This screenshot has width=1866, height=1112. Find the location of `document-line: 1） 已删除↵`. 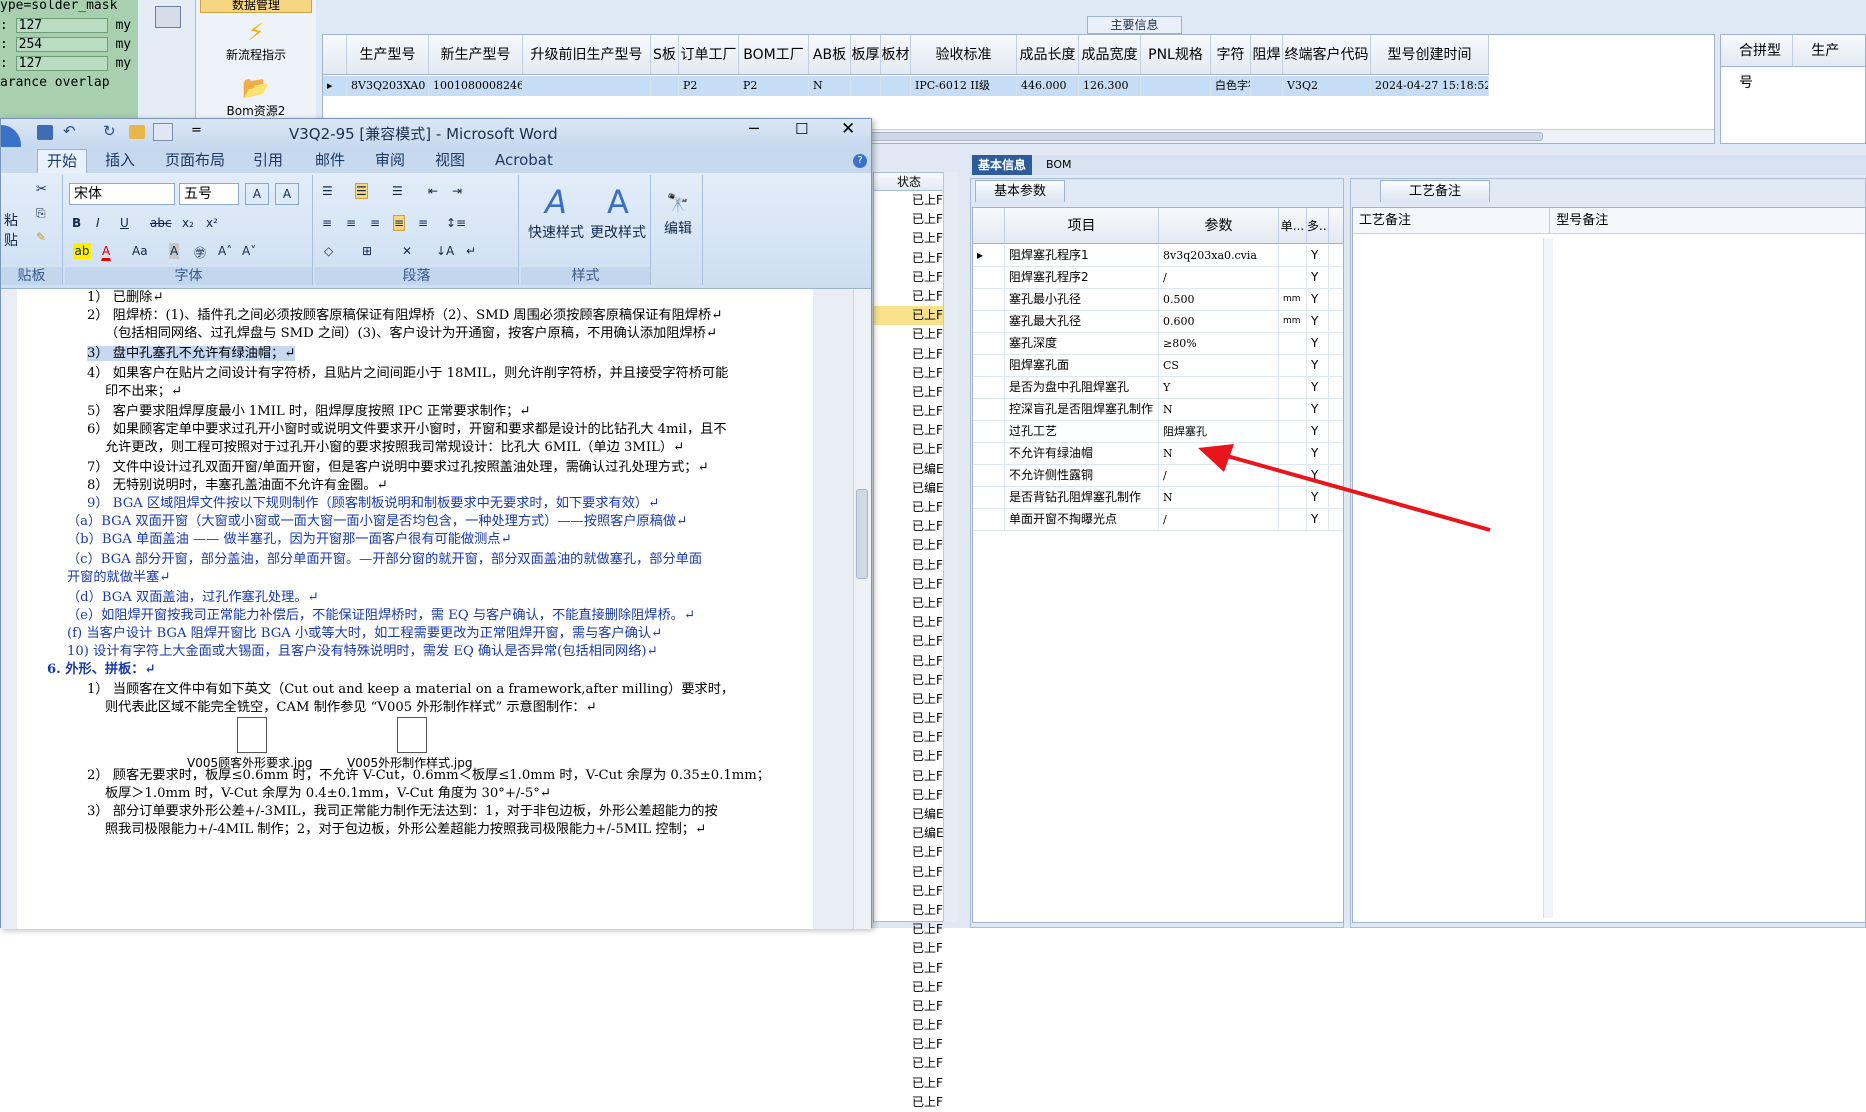

document-line: 1） 已删除↵ is located at coordinates (125, 297).